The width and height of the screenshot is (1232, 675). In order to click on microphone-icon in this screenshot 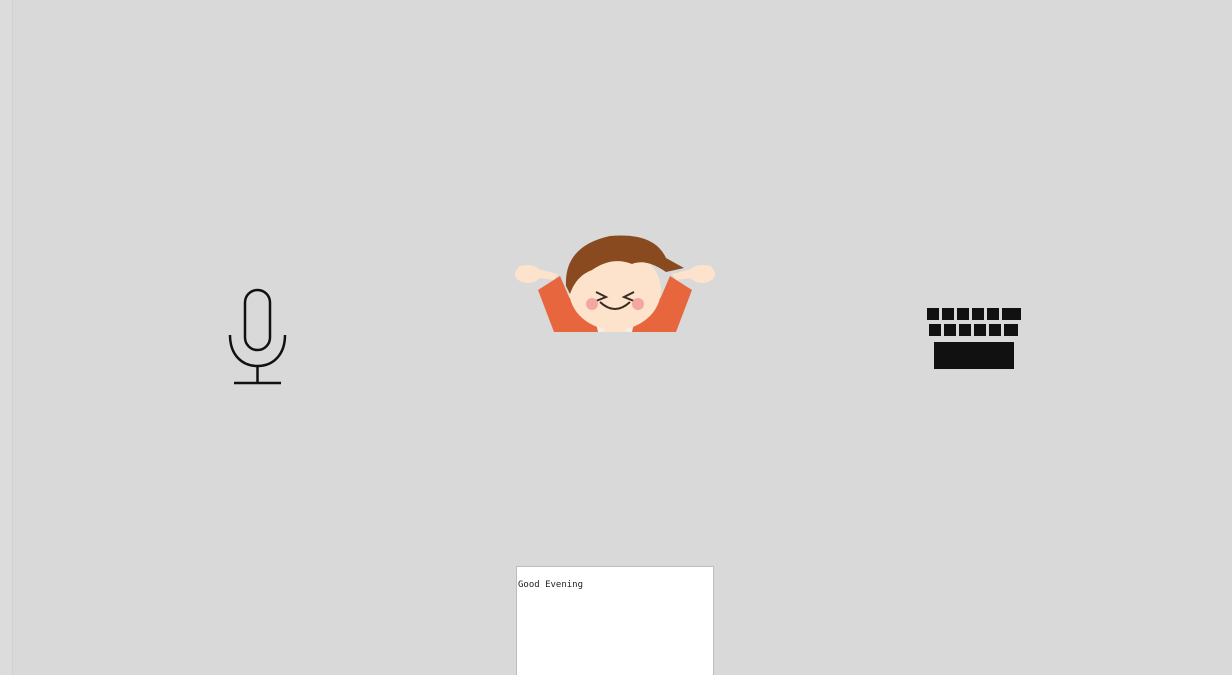, I will do `click(257, 336)`.